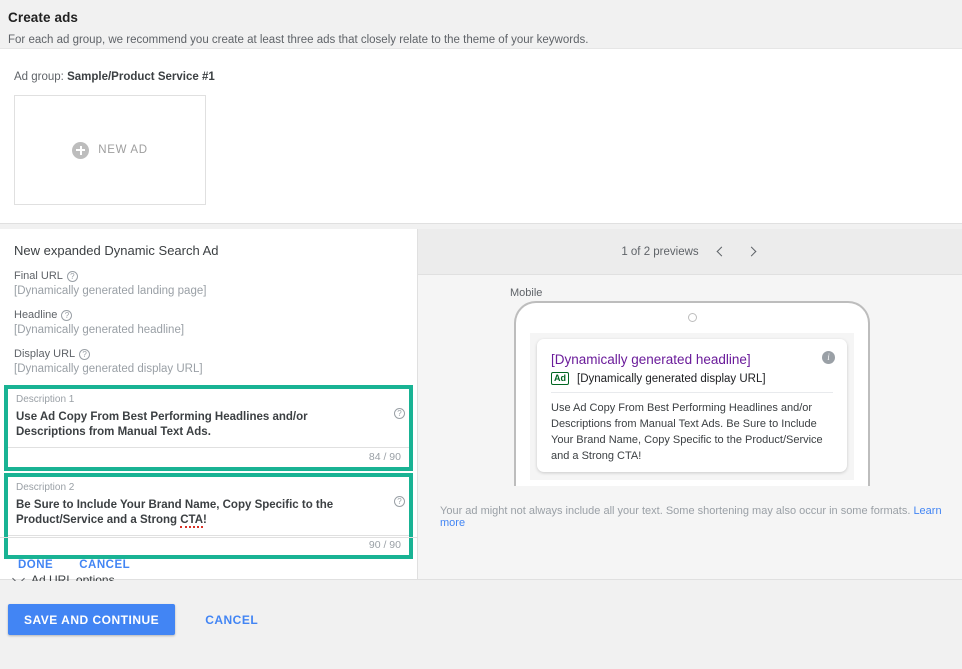 This screenshot has height=669, width=962. What do you see at coordinates (36, 315) in the screenshot?
I see `field-headline-label: Headline` at bounding box center [36, 315].